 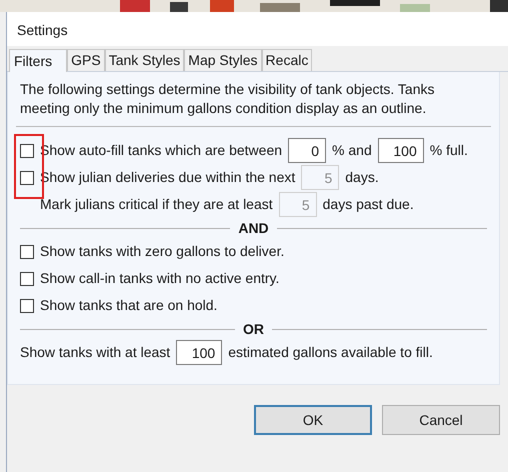 What do you see at coordinates (257, 29) in the screenshot?
I see `window-title: Settings` at bounding box center [257, 29].